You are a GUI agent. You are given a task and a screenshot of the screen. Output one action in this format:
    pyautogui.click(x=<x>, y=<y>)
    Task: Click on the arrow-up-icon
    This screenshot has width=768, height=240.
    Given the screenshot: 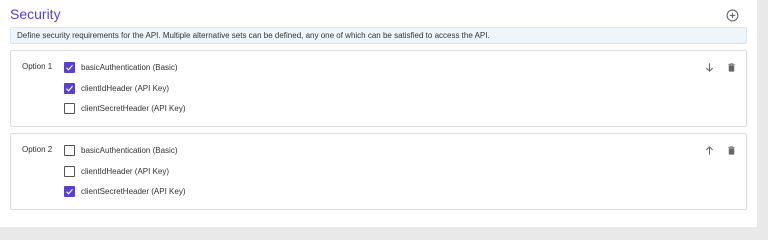 What is the action you would take?
    pyautogui.click(x=709, y=150)
    